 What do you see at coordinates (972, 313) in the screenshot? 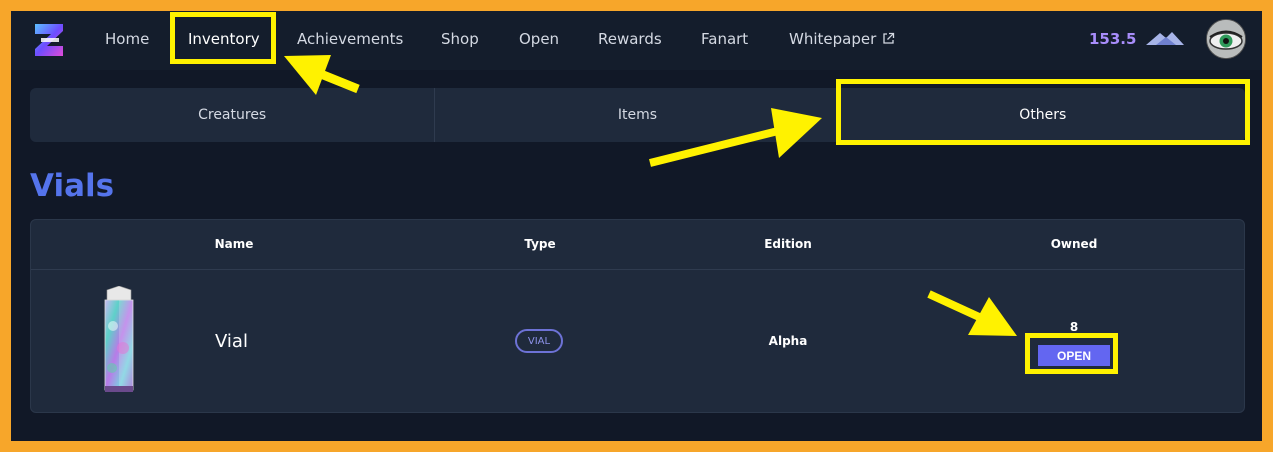
I see `arrow-to-open` at bounding box center [972, 313].